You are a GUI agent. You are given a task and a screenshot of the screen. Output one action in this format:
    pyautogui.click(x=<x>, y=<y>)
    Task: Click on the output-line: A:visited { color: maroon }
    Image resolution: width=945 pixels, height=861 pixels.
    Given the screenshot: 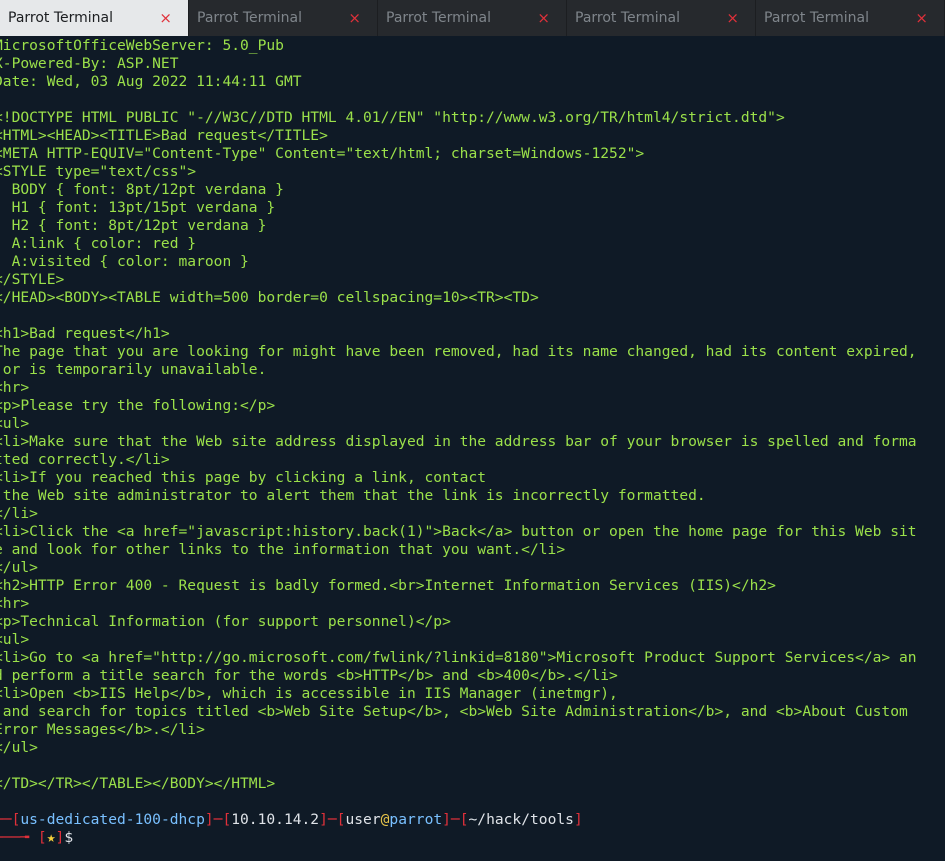 What is the action you would take?
    pyautogui.click(x=124, y=261)
    